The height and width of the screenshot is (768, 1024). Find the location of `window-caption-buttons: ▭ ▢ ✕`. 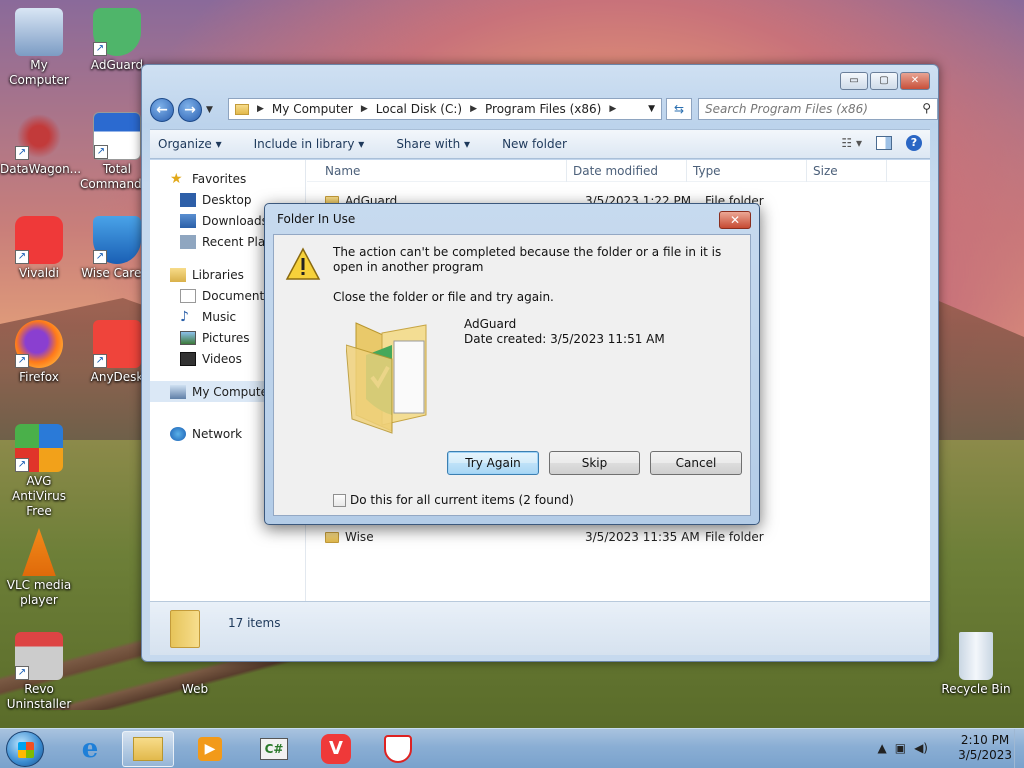

window-caption-buttons: ▭ ▢ ✕ is located at coordinates (885, 81).